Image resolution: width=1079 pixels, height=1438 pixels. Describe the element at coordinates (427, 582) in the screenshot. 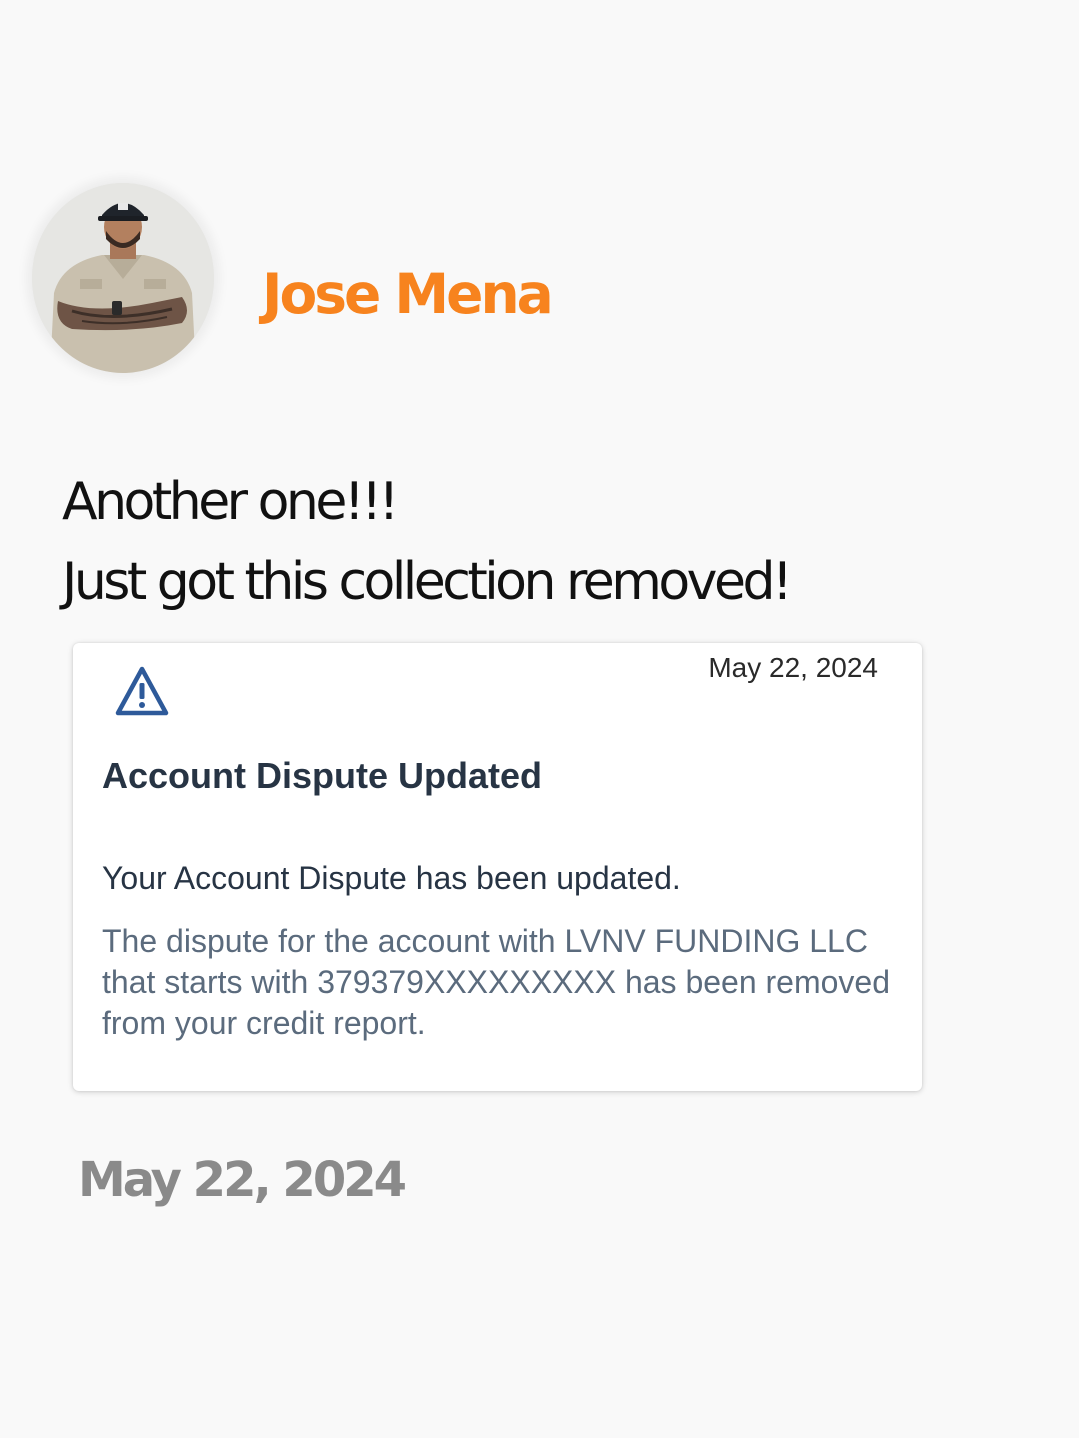

I see `headline-line-2: Just got this collection removed!` at that location.